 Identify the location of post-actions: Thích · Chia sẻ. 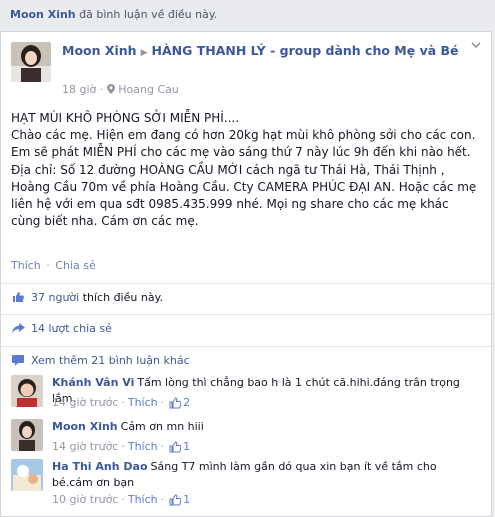
(53, 265).